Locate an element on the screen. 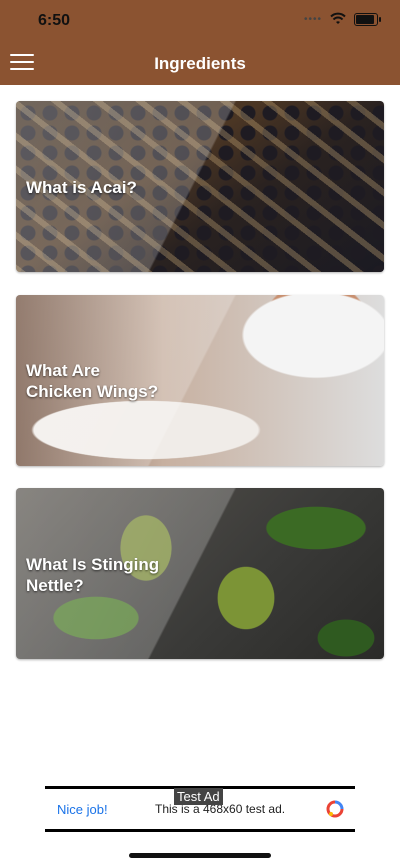 Image resolution: width=400 pixels, height=866 pixels. signal-icon: •••• is located at coordinates (312, 19).